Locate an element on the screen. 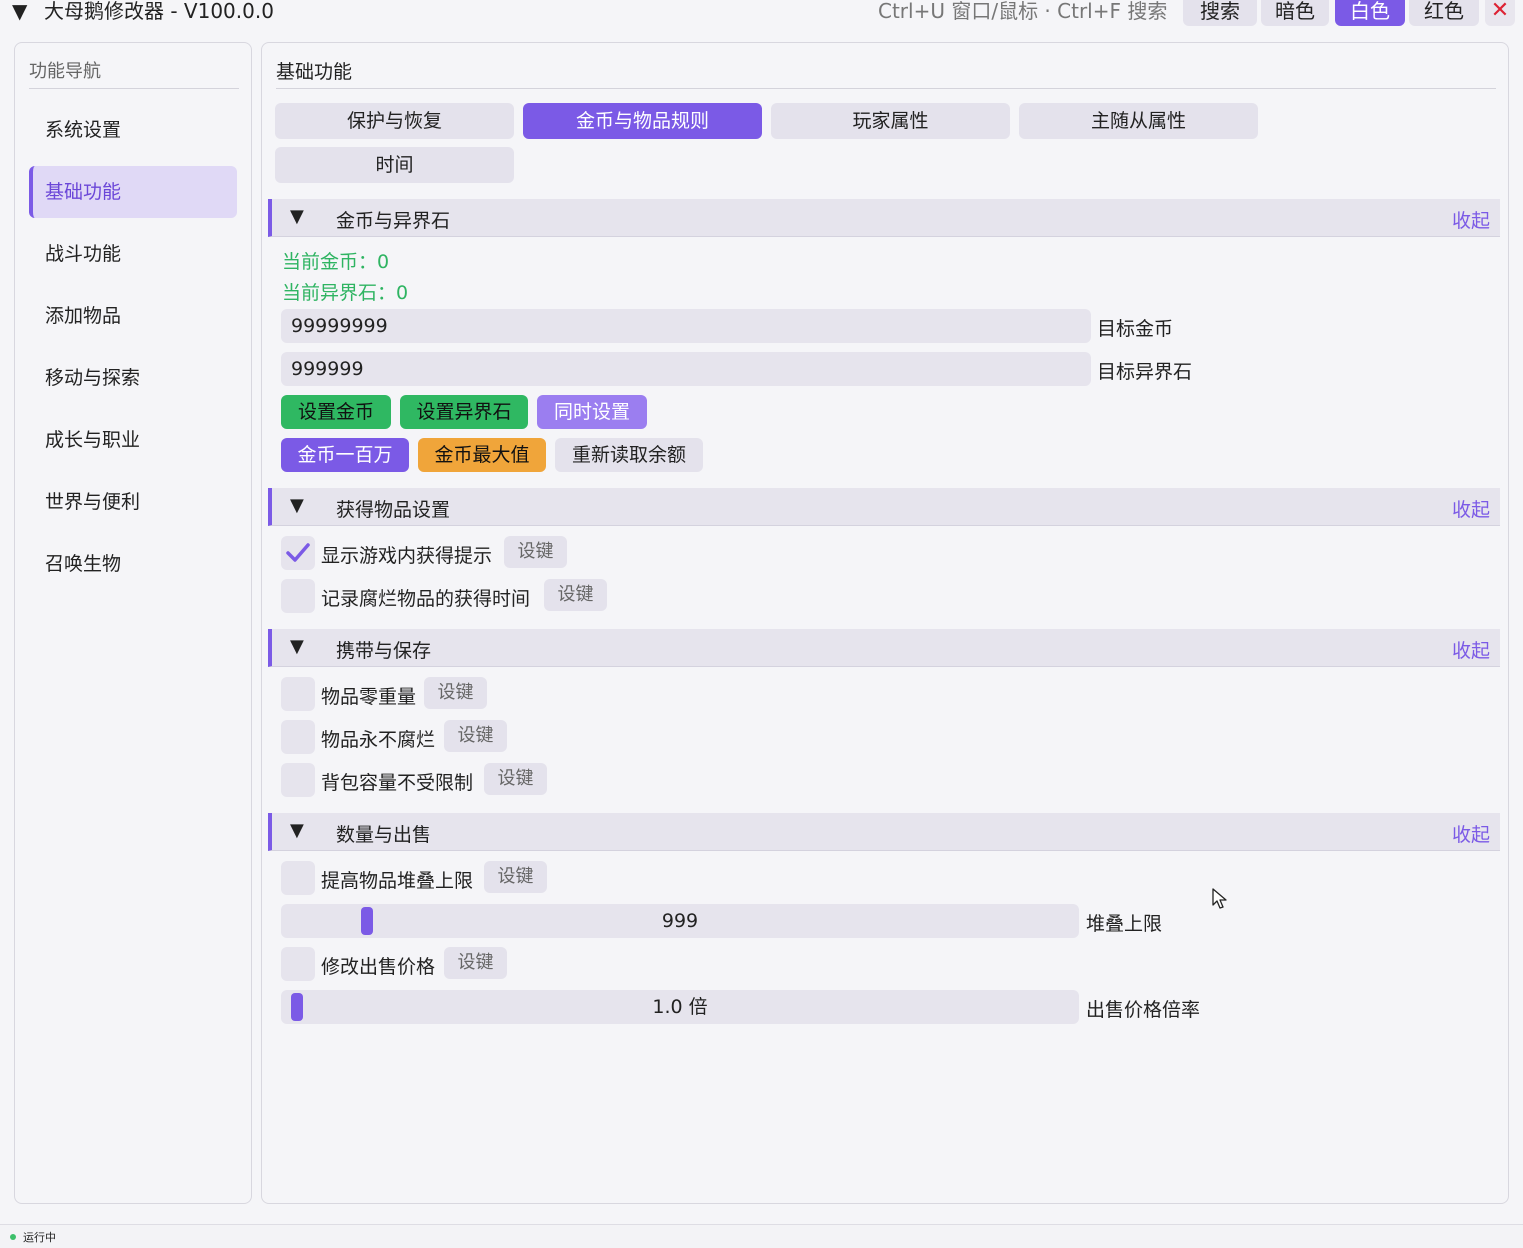  unlimited-bag-checkbox is located at coordinates (298, 780).